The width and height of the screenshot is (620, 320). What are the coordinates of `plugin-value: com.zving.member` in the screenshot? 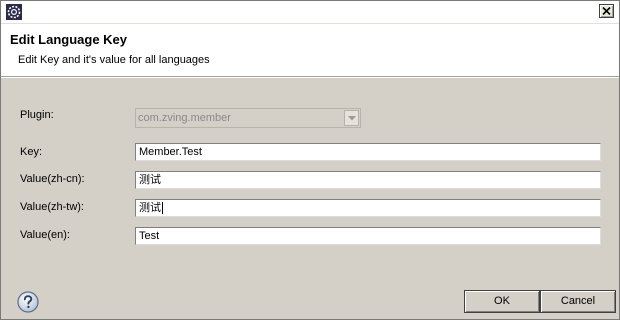 It's located at (184, 118).